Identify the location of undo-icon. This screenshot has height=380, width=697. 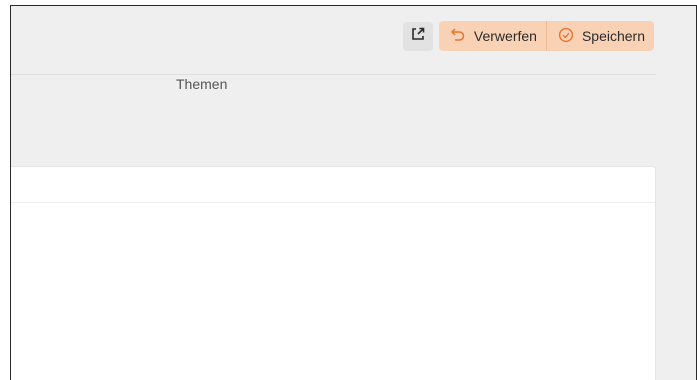
(458, 36).